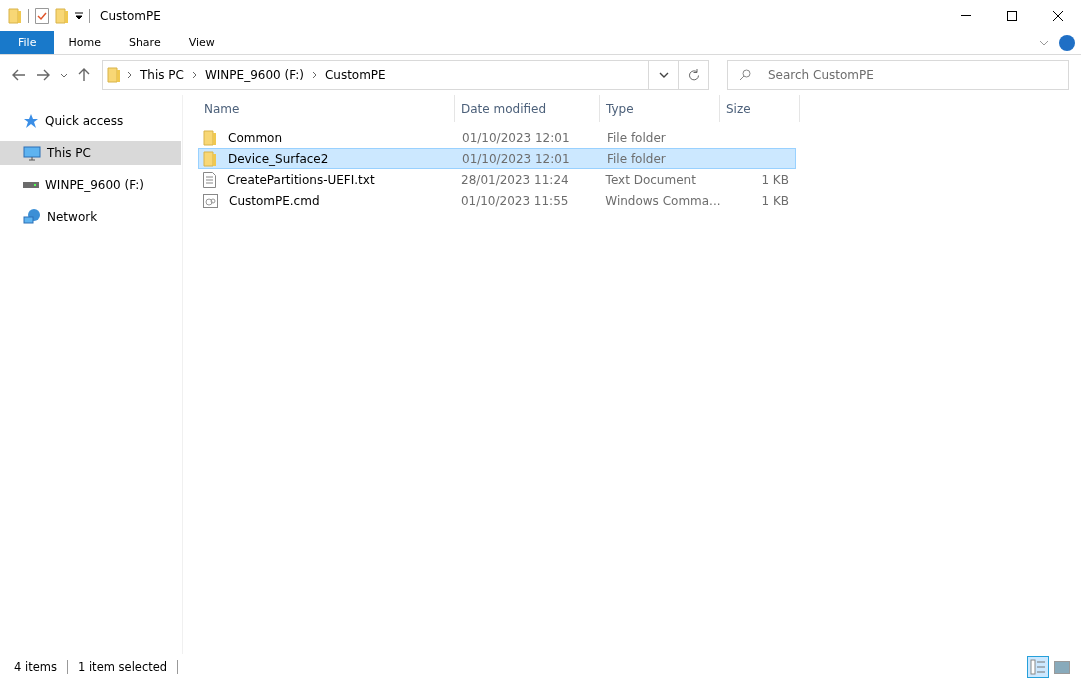 The width and height of the screenshot is (1081, 680). What do you see at coordinates (32, 217) in the screenshot?
I see `network-icon` at bounding box center [32, 217].